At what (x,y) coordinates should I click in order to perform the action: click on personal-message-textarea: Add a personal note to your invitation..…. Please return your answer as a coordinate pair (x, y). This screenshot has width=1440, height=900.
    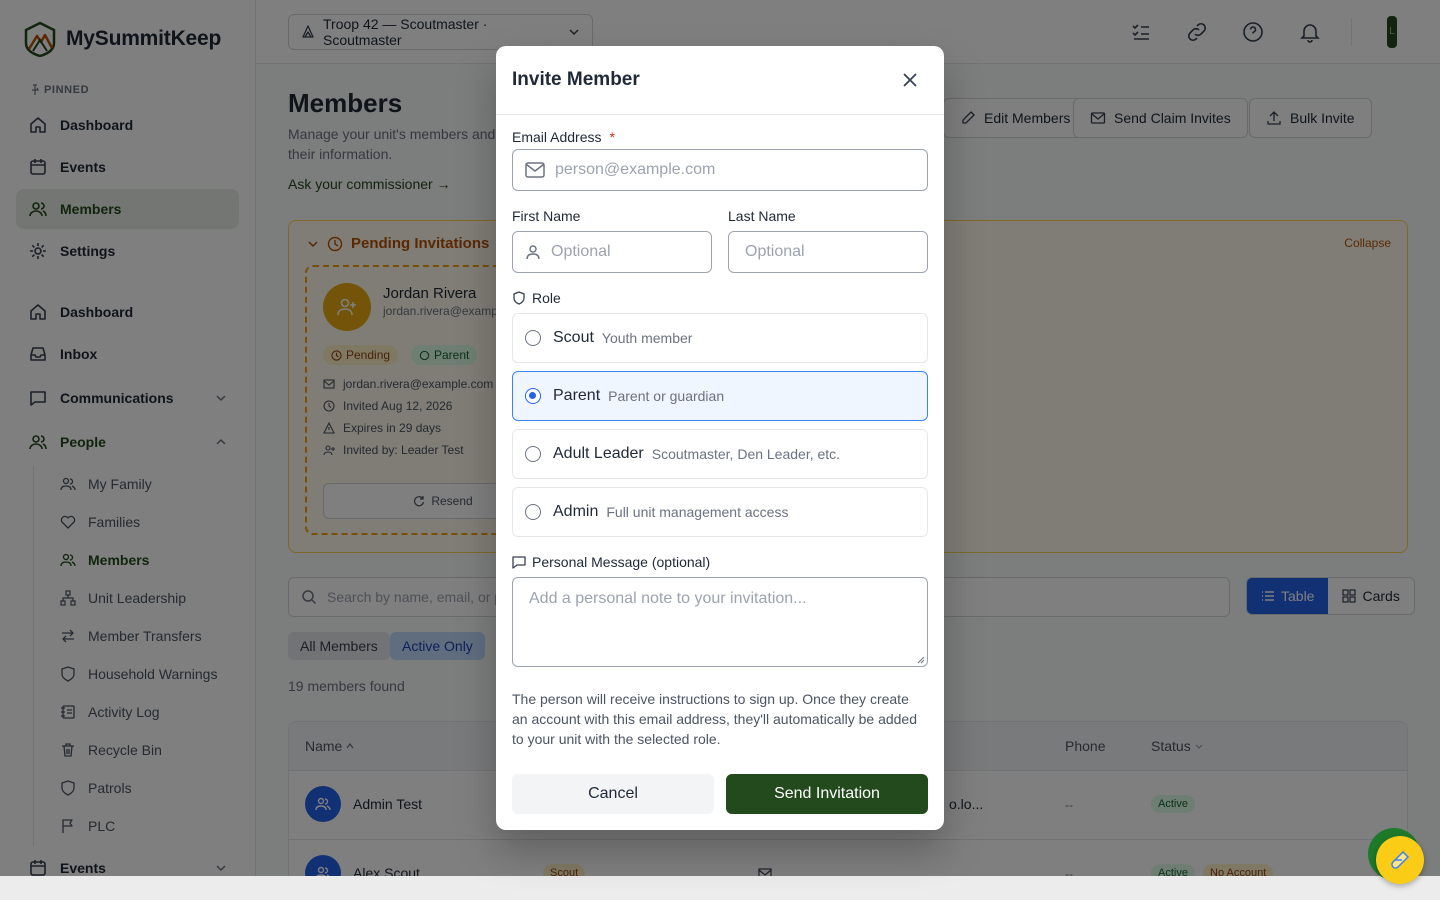
    Looking at the image, I should click on (720, 622).